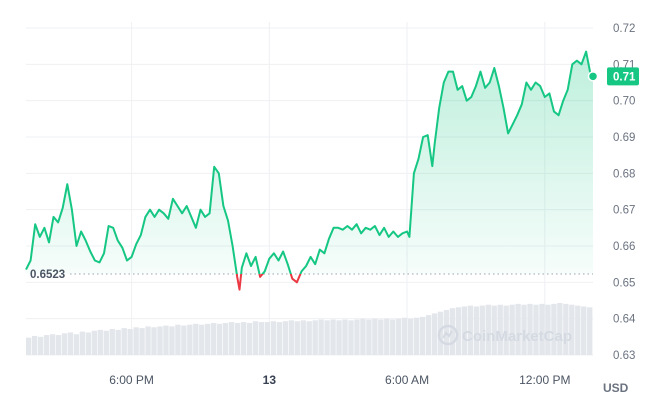 Image resolution: width=662 pixels, height=411 pixels. Describe the element at coordinates (517, 336) in the screenshot. I see `watermark-text: CoinMarketCap` at that location.